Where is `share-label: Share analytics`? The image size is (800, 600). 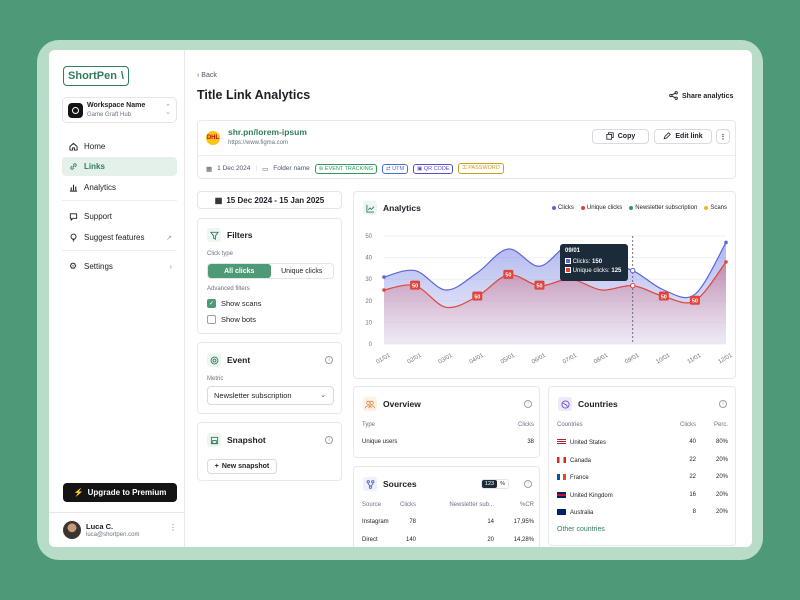 share-label: Share analytics is located at coordinates (708, 96).